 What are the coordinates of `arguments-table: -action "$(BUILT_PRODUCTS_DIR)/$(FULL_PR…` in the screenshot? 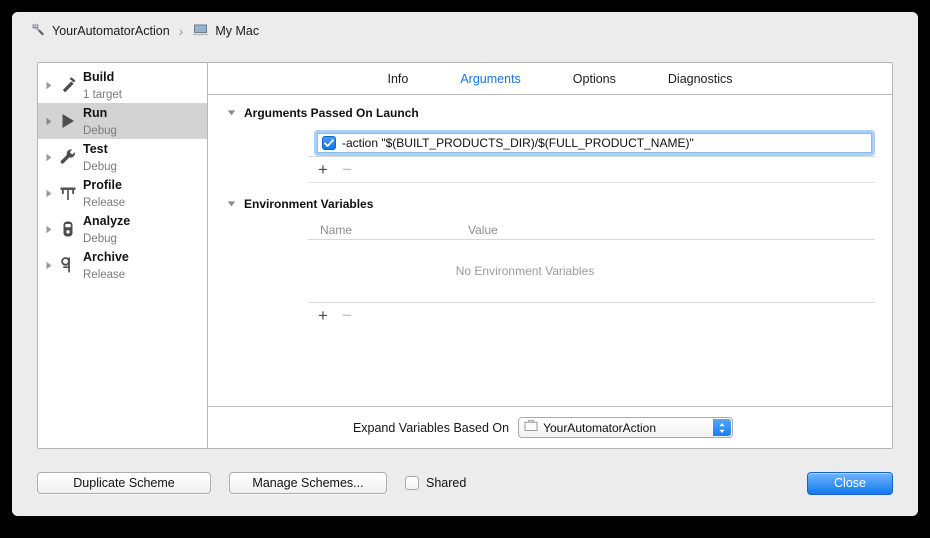 It's located at (591, 142).